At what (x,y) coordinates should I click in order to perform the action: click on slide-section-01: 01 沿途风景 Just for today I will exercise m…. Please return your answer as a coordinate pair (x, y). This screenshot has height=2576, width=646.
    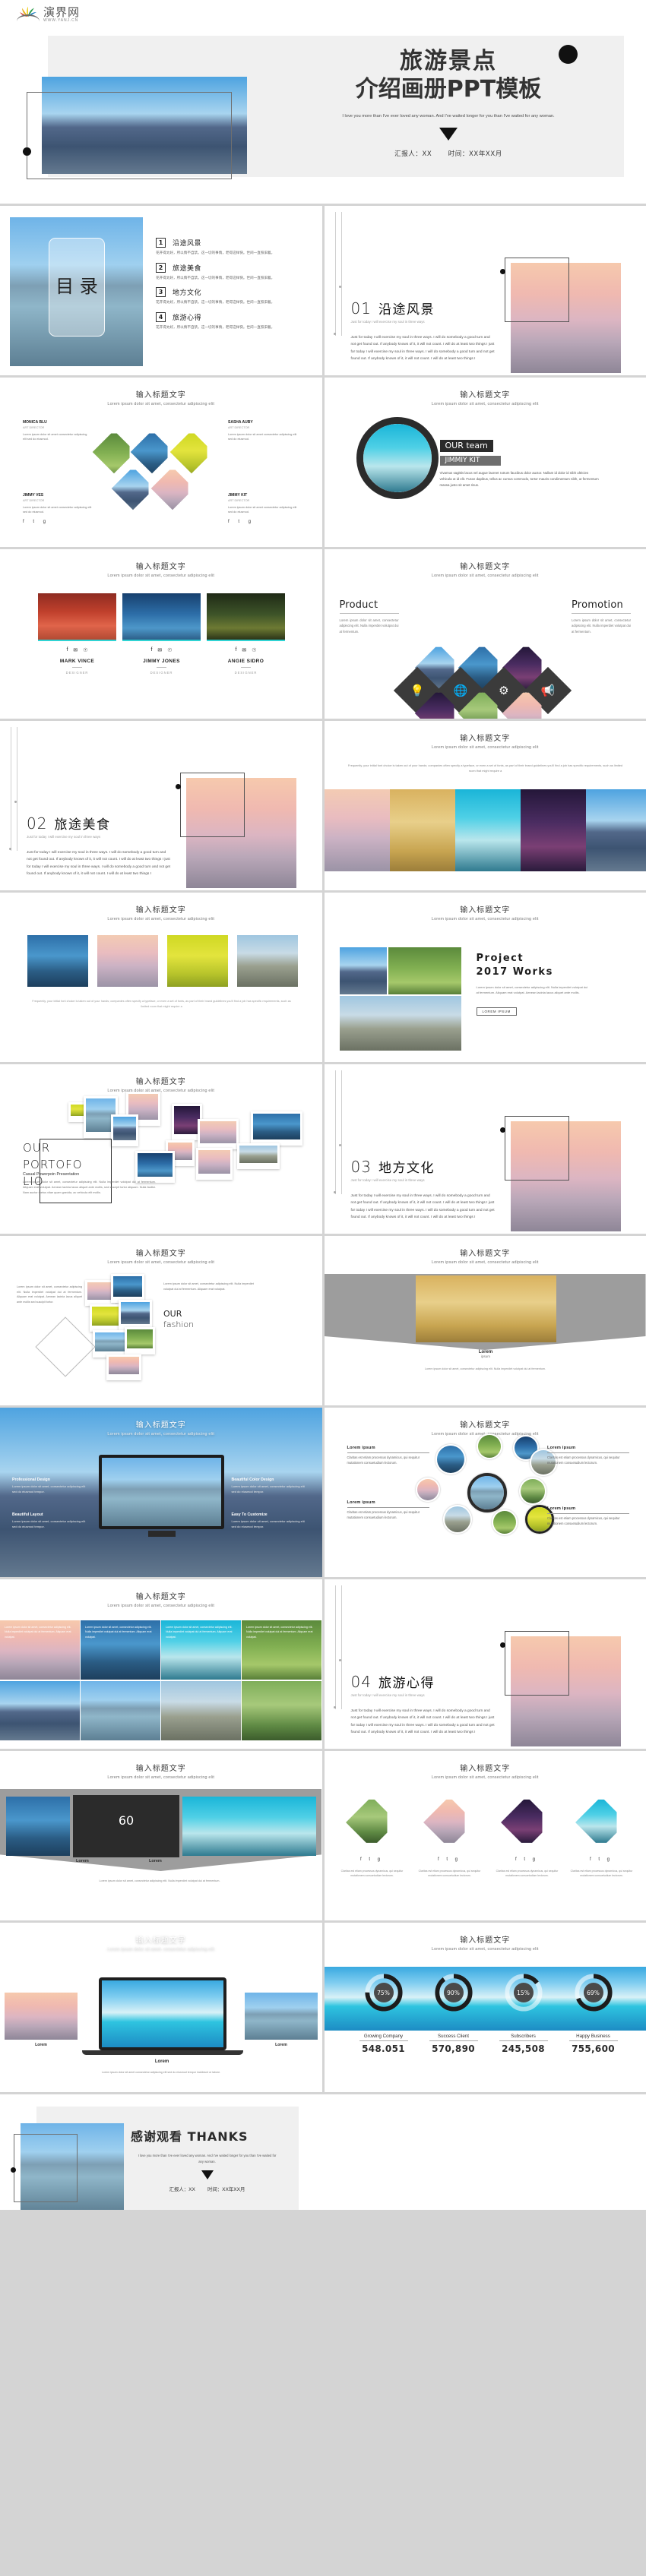
    Looking at the image, I should click on (485, 290).